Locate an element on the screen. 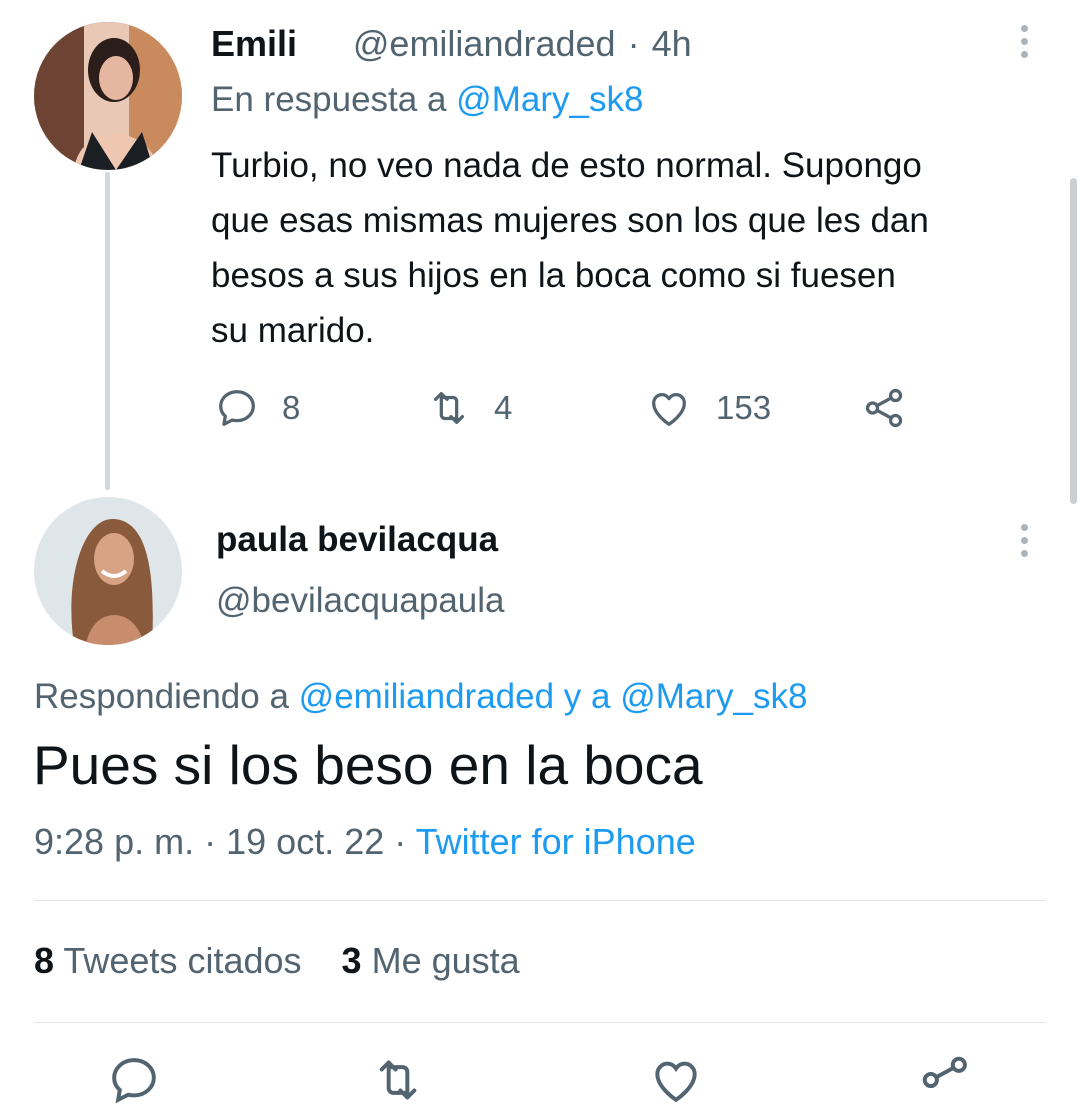 This screenshot has height=1113, width=1080. reply-header: Emili 🤍 @emiliandraded · 4h is located at coordinates (451, 44).